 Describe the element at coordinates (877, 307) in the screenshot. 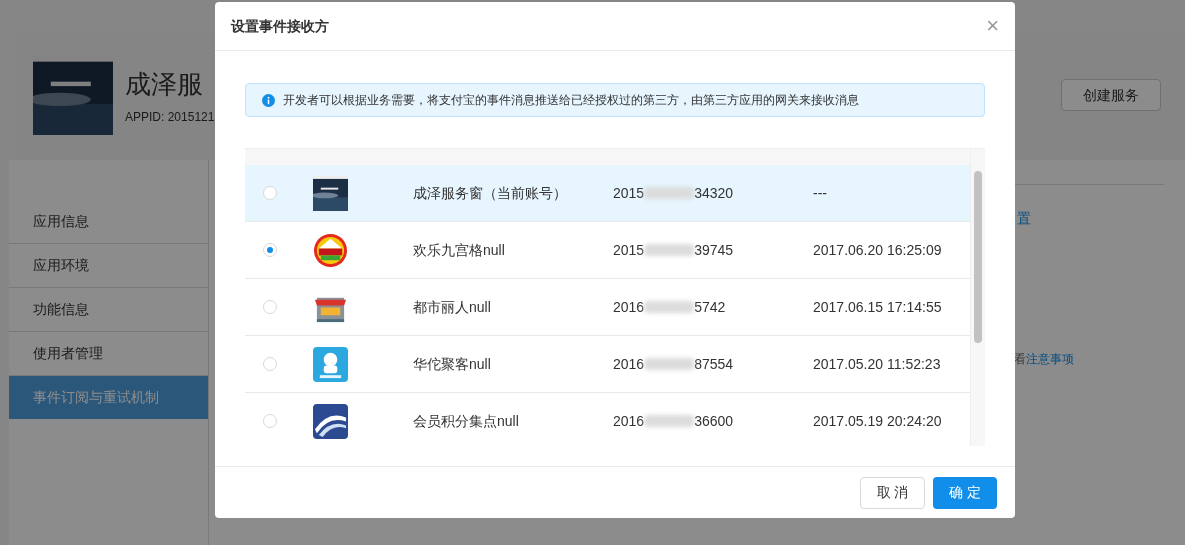

I see `auth-date: 2017.06.15 17:14:55` at that location.